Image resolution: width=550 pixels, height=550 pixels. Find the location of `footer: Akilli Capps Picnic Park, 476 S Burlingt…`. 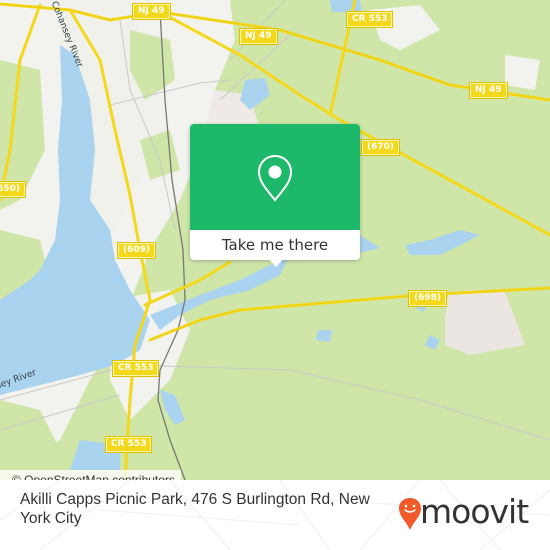

footer: Akilli Capps Picnic Park, 476 S Burlingt… is located at coordinates (275, 515).